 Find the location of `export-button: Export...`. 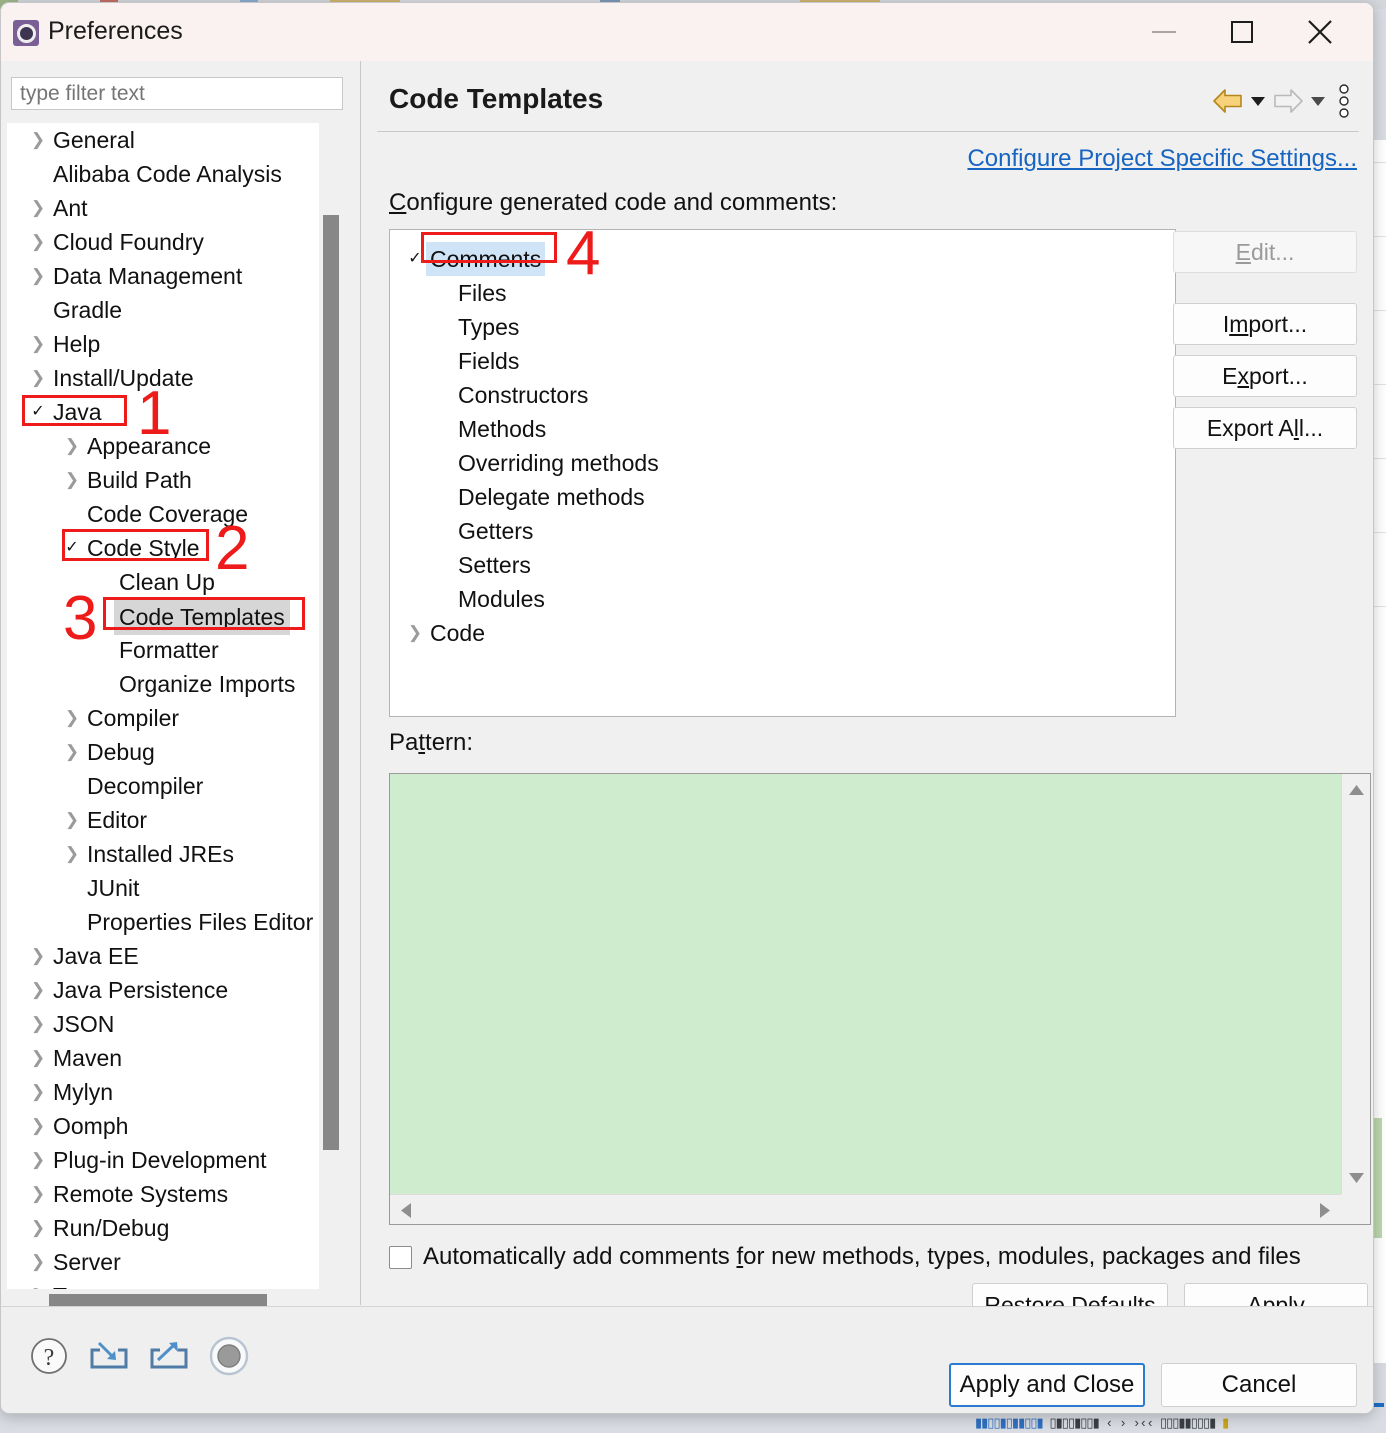

export-button: Export... is located at coordinates (1265, 376).